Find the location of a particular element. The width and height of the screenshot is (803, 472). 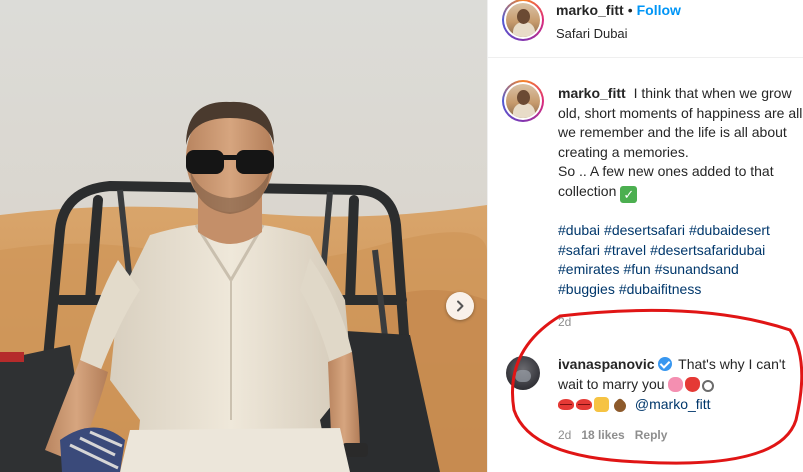

caption-author-avatar is located at coordinates (523, 101).